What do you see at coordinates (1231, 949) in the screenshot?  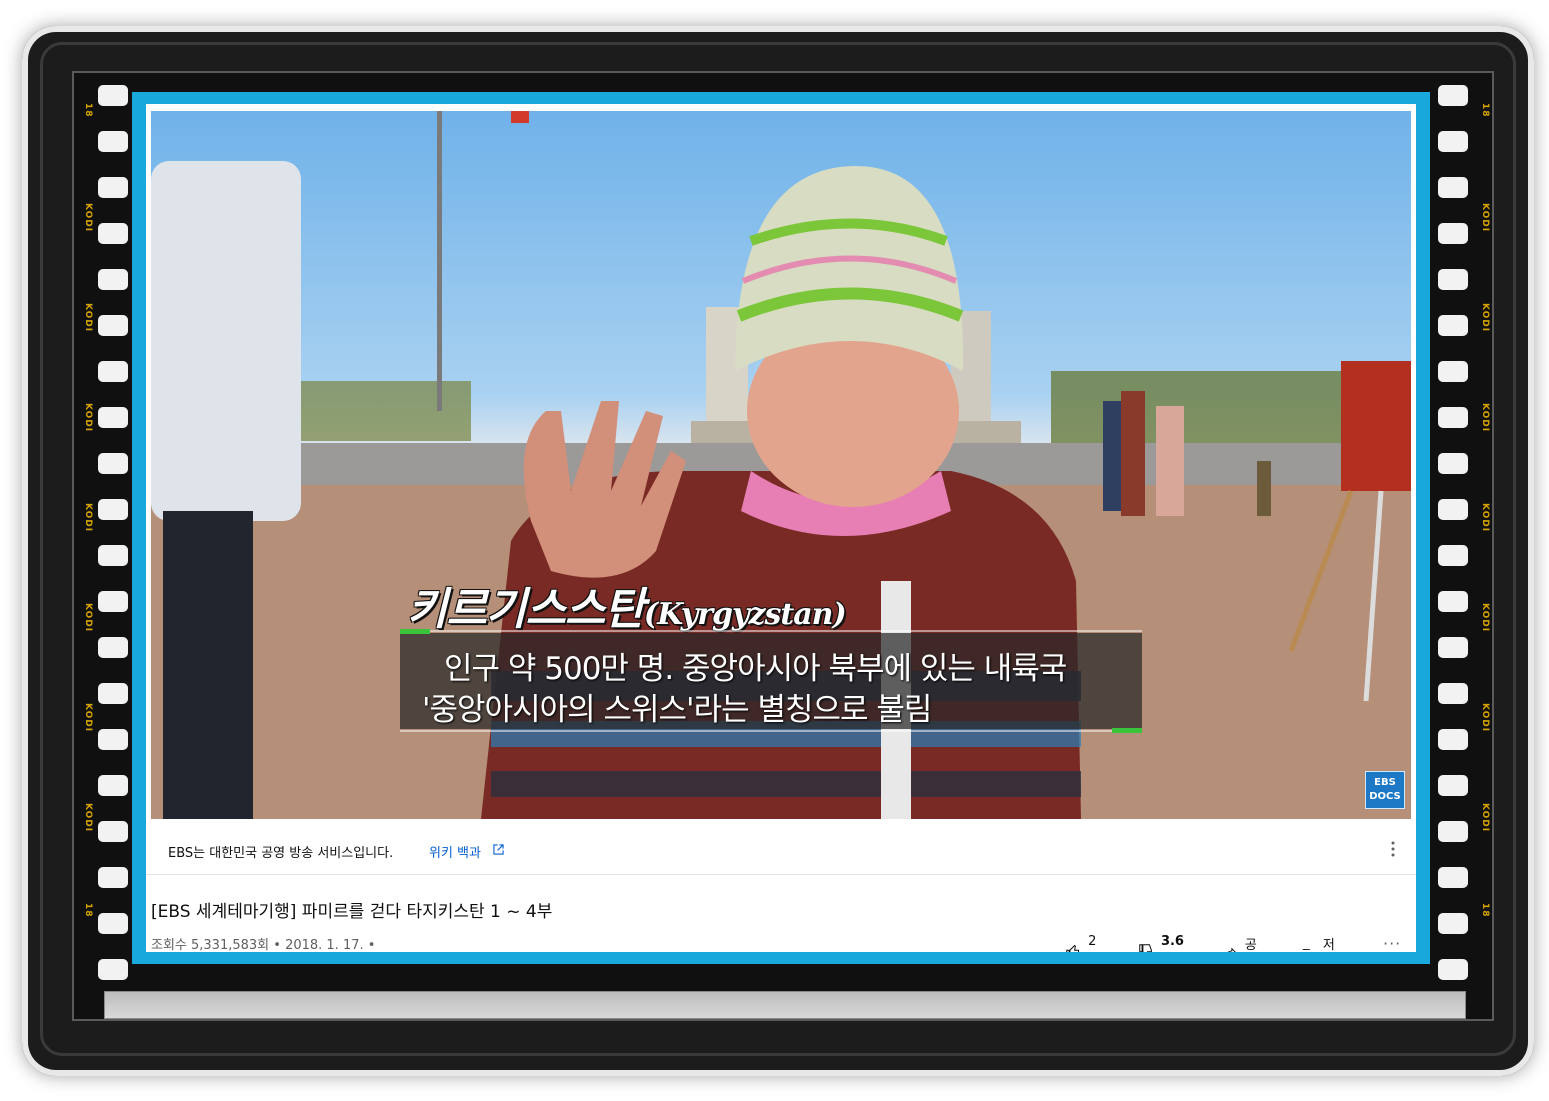 I see `share-icon` at bounding box center [1231, 949].